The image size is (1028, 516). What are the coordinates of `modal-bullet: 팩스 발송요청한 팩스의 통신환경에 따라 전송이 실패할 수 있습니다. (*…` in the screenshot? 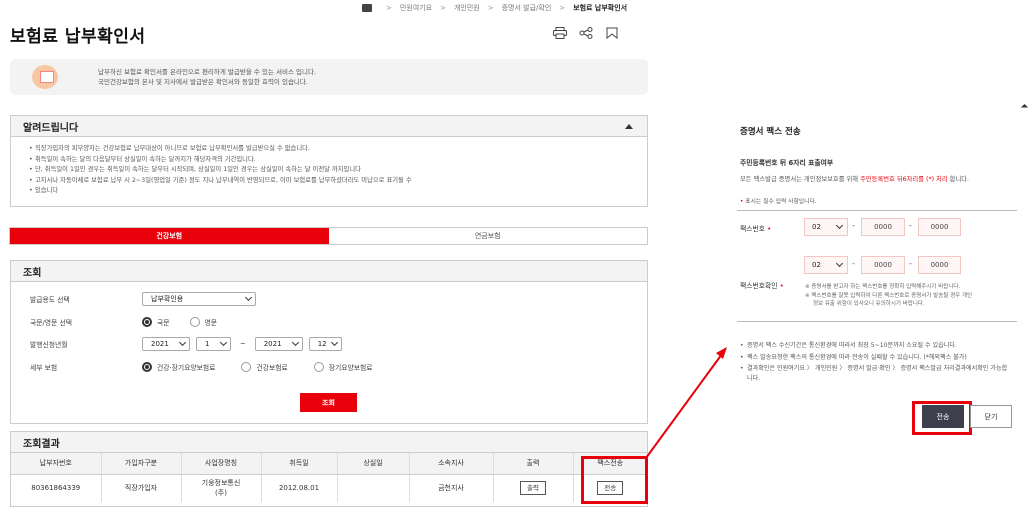 It's located at (875, 358).